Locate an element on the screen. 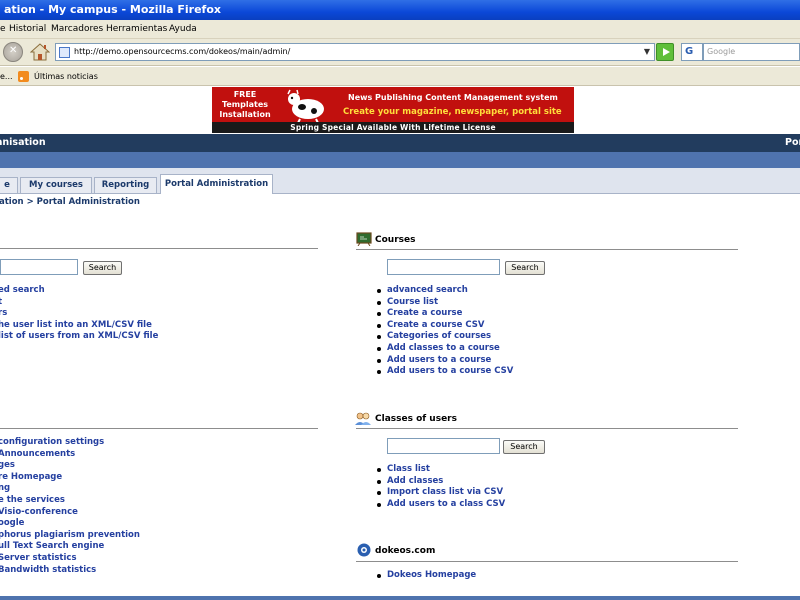 This screenshot has width=800, height=600. users-search-button: Search is located at coordinates (102, 268).